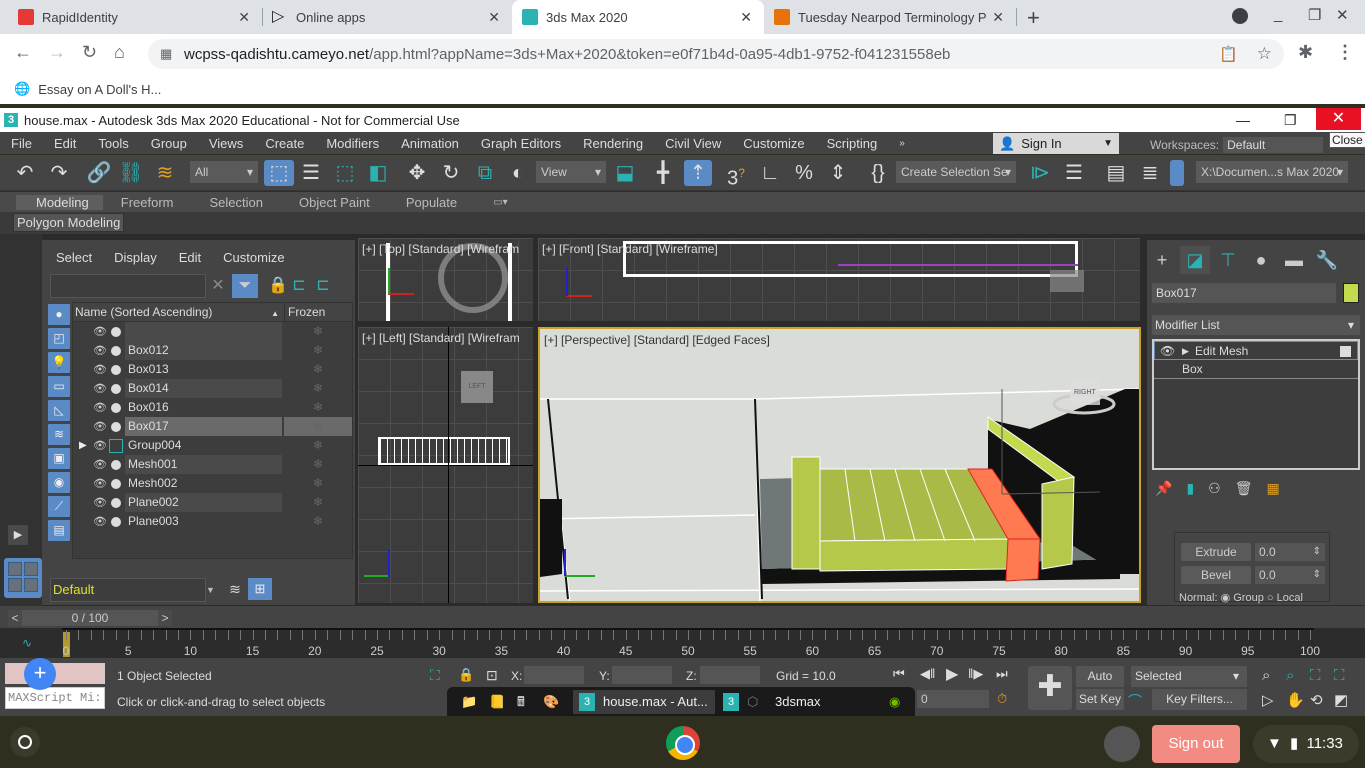  I want to click on auto-key-button: Auto Key, so click(1100, 685).